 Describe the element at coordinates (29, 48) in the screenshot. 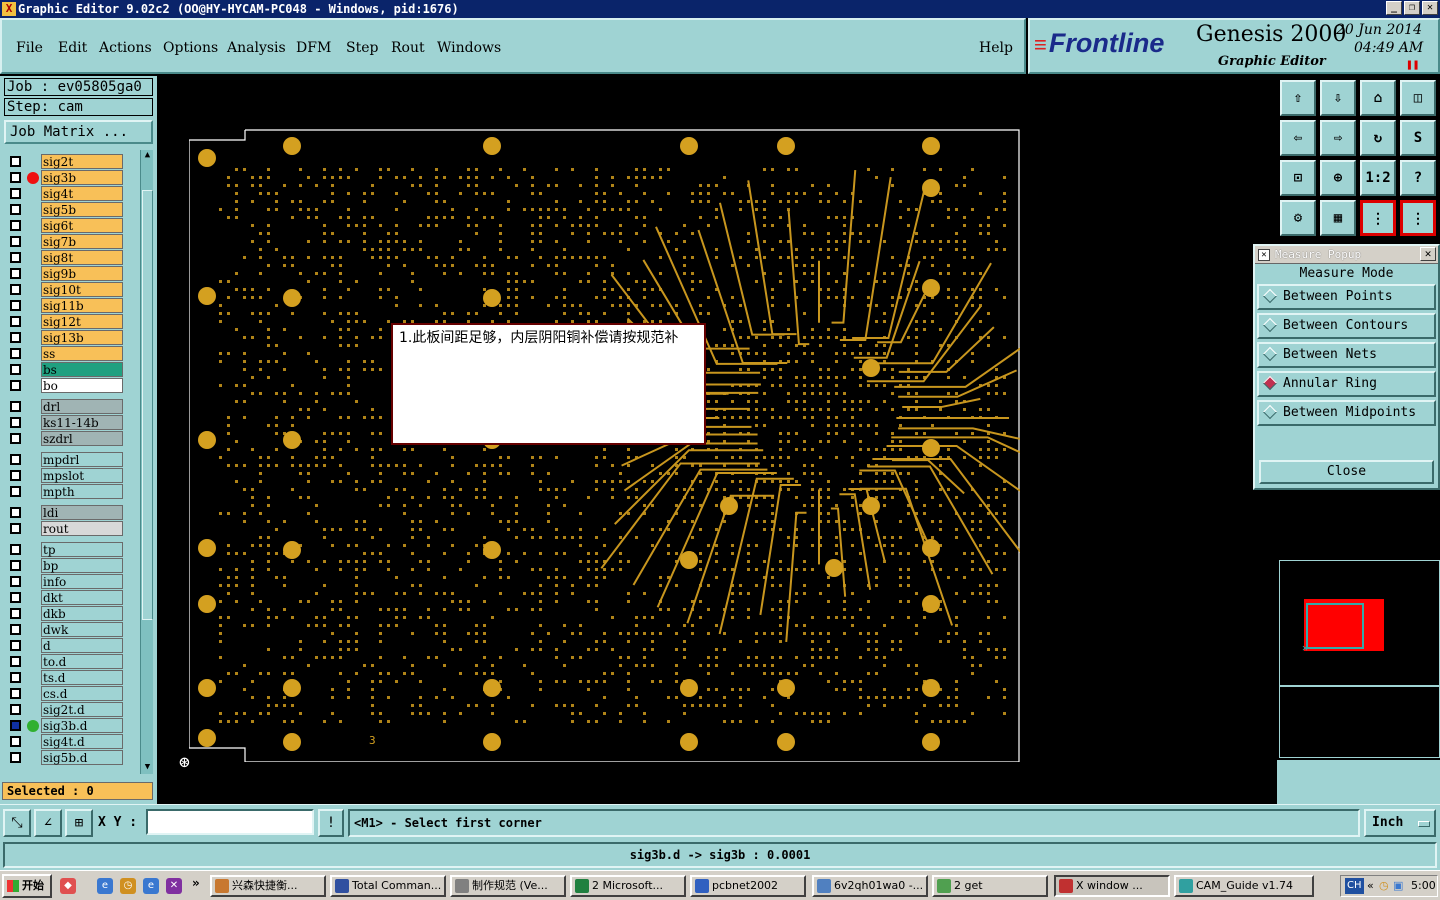

I see `menu-file: File` at that location.